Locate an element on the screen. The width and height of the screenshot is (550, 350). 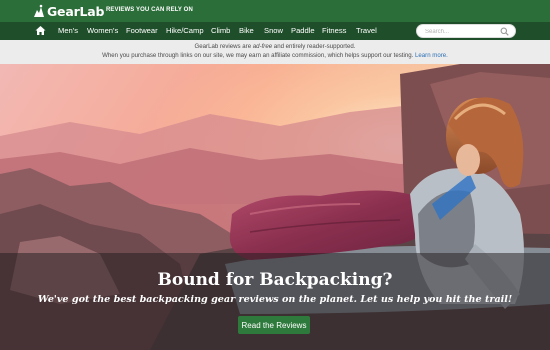
read-reviews-button: Read the Reviews is located at coordinates (274, 325).